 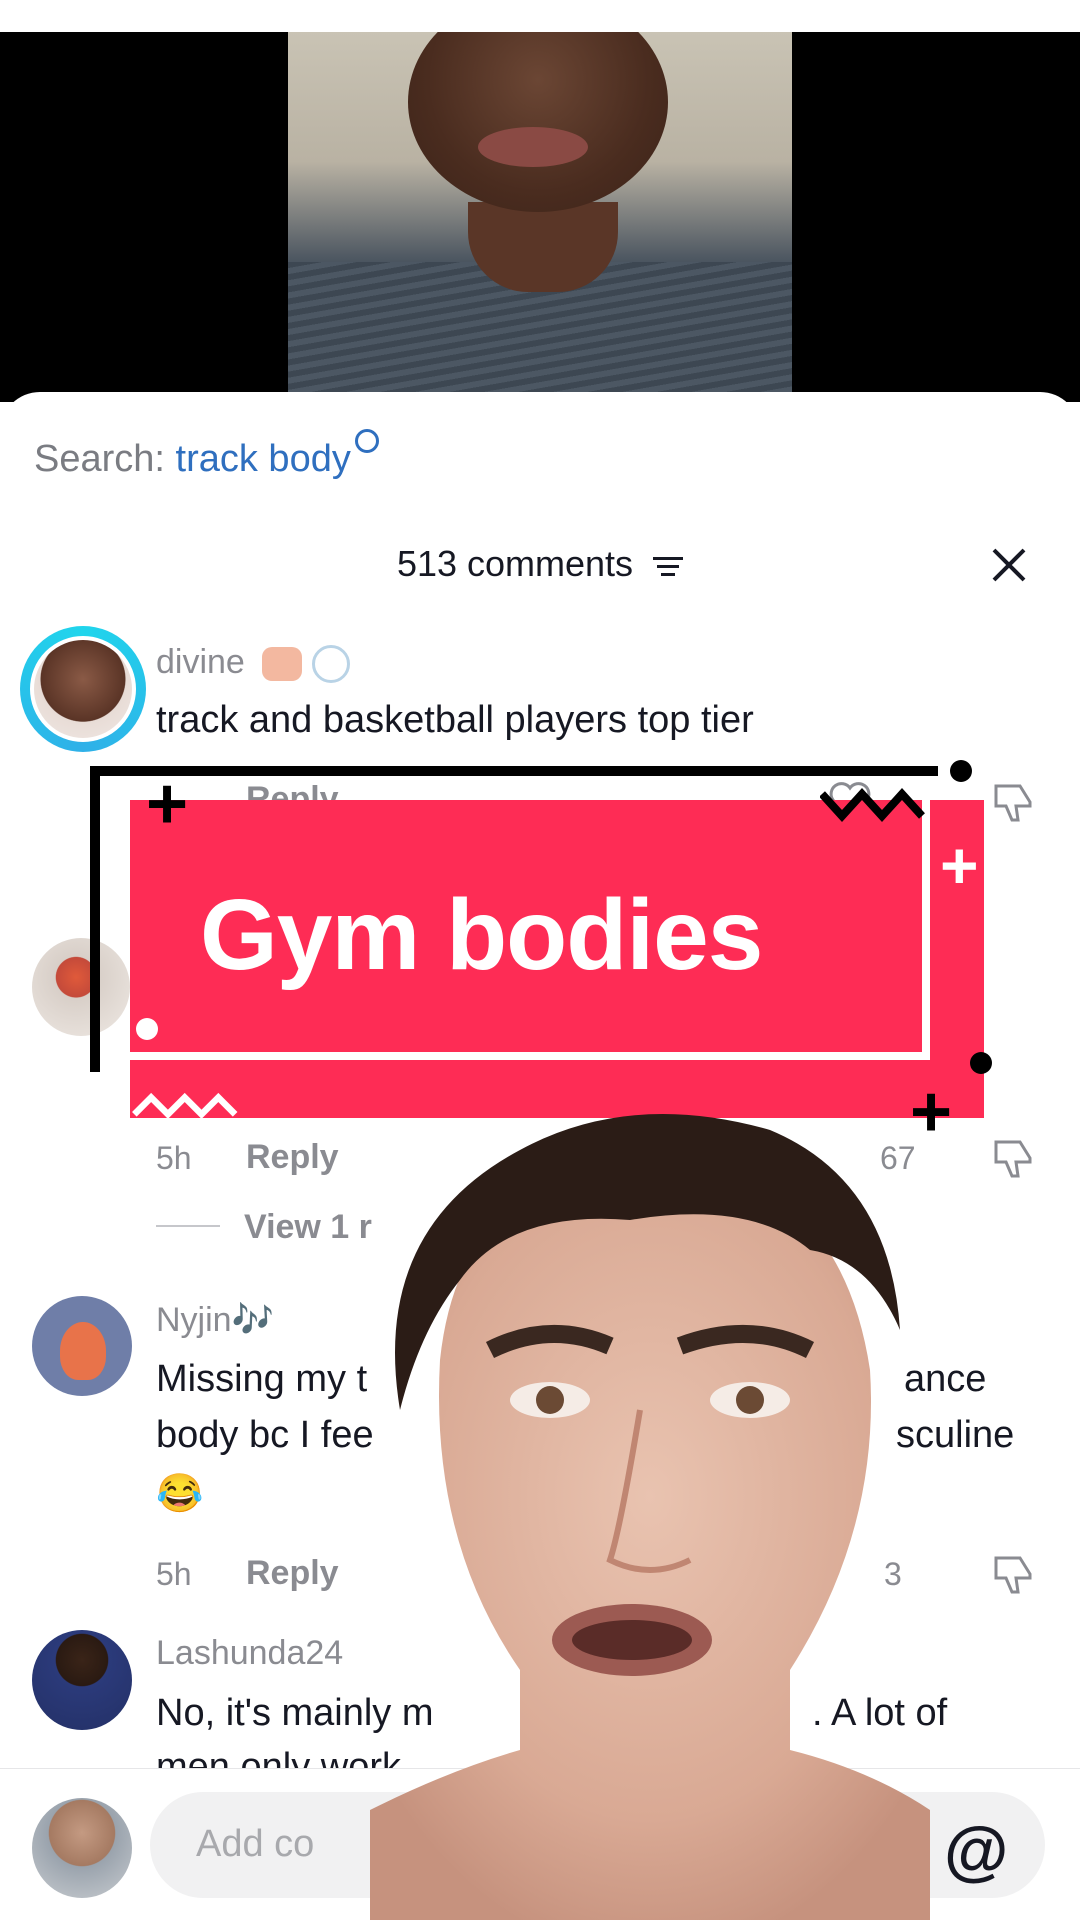 What do you see at coordinates (263, 459) in the screenshot?
I see `search-query: track body` at bounding box center [263, 459].